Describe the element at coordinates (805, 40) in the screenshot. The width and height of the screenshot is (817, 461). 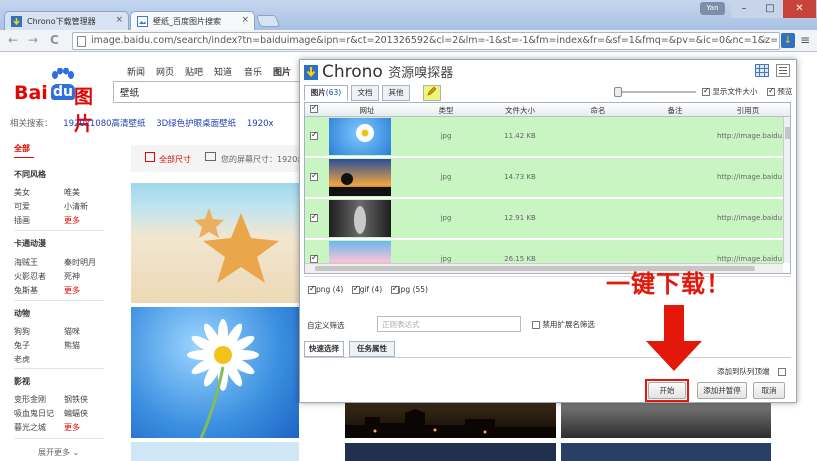
I see `menu-icon: ≡` at that location.